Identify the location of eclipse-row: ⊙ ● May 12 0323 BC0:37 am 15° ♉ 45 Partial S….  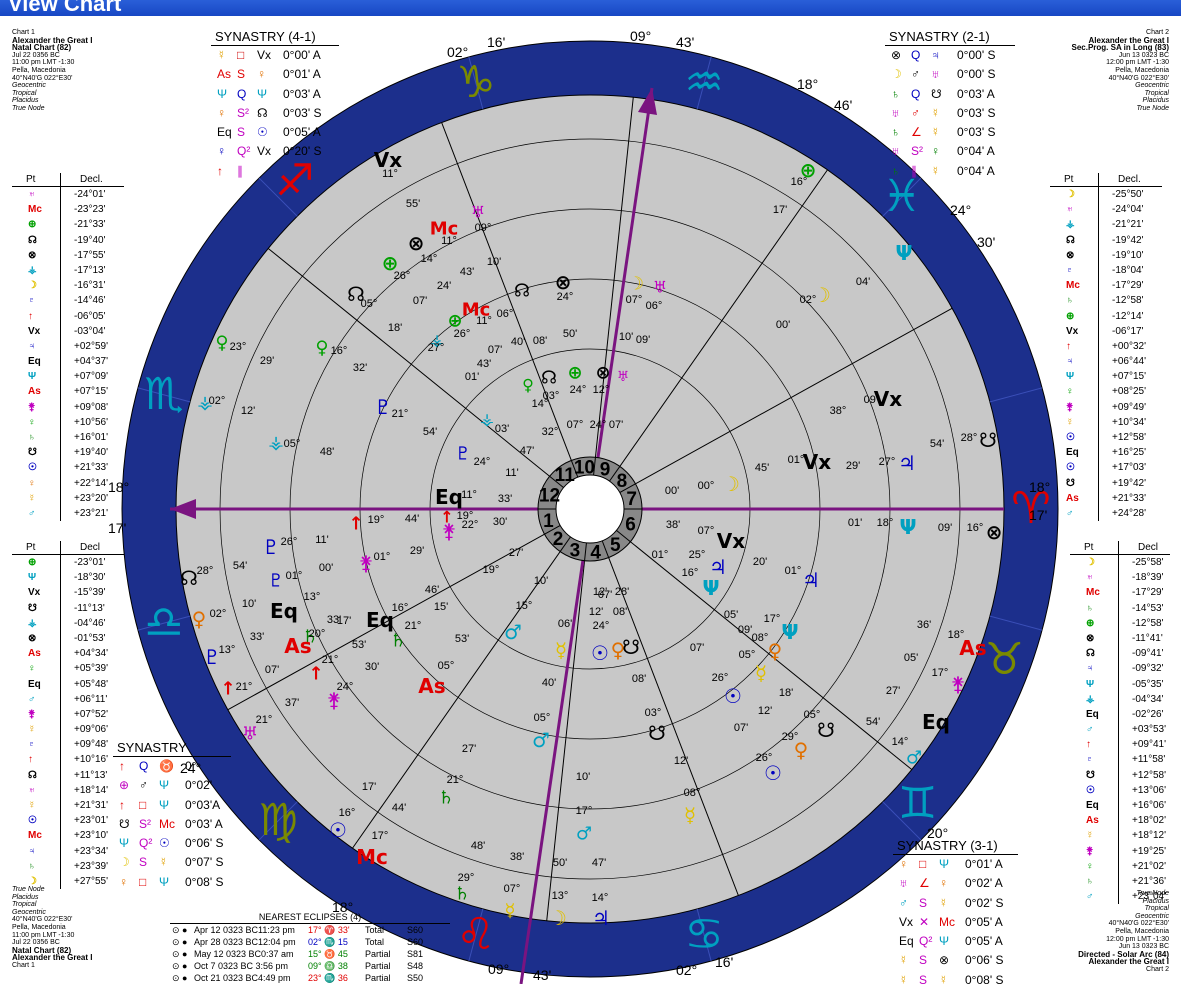
(310, 954).